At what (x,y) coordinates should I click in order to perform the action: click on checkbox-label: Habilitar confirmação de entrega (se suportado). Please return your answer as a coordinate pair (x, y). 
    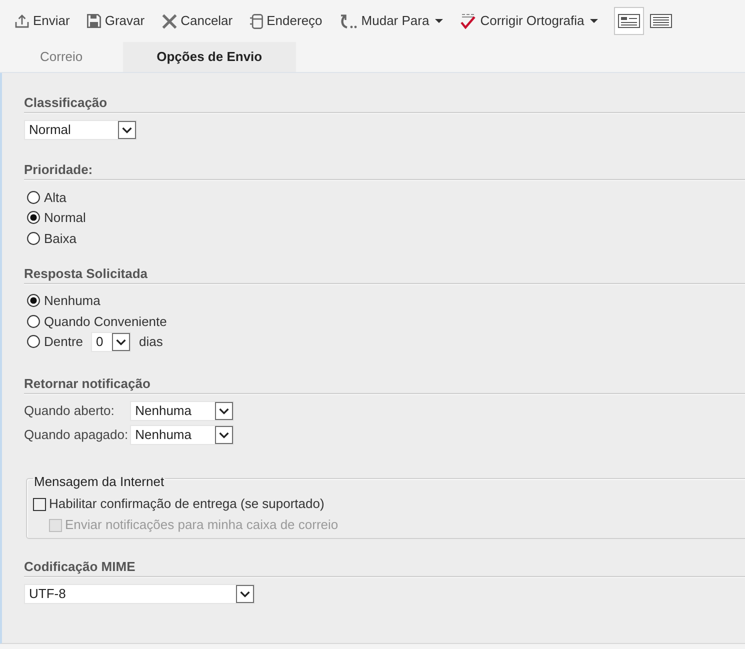
    Looking at the image, I should click on (186, 504).